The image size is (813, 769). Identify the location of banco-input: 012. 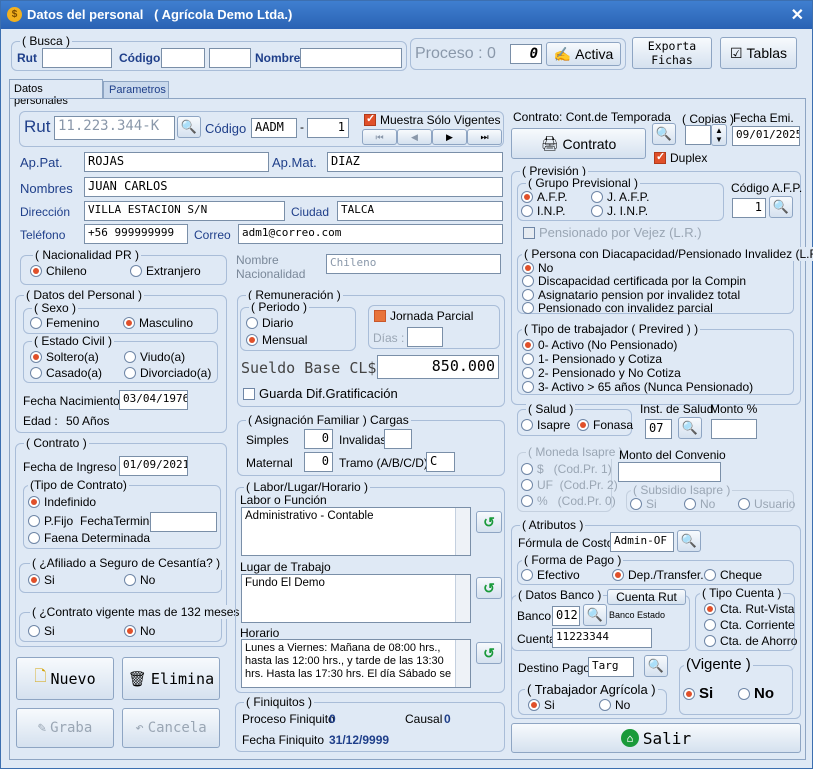
(566, 616).